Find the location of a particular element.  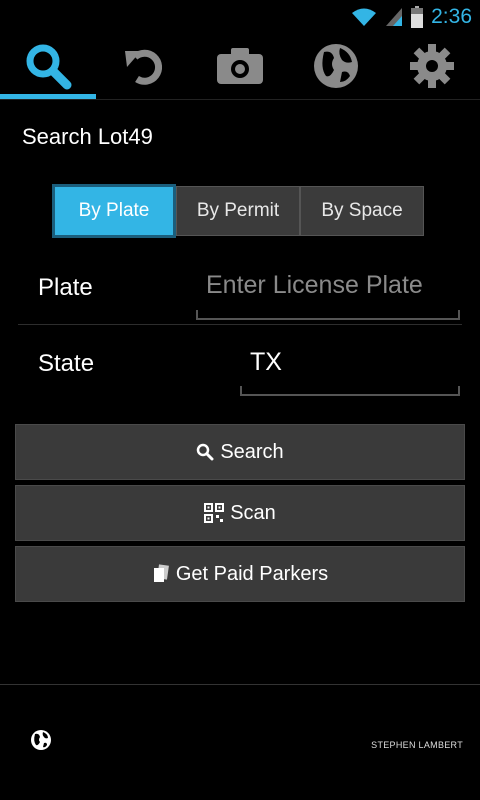

paper-stack-icon is located at coordinates (161, 573).